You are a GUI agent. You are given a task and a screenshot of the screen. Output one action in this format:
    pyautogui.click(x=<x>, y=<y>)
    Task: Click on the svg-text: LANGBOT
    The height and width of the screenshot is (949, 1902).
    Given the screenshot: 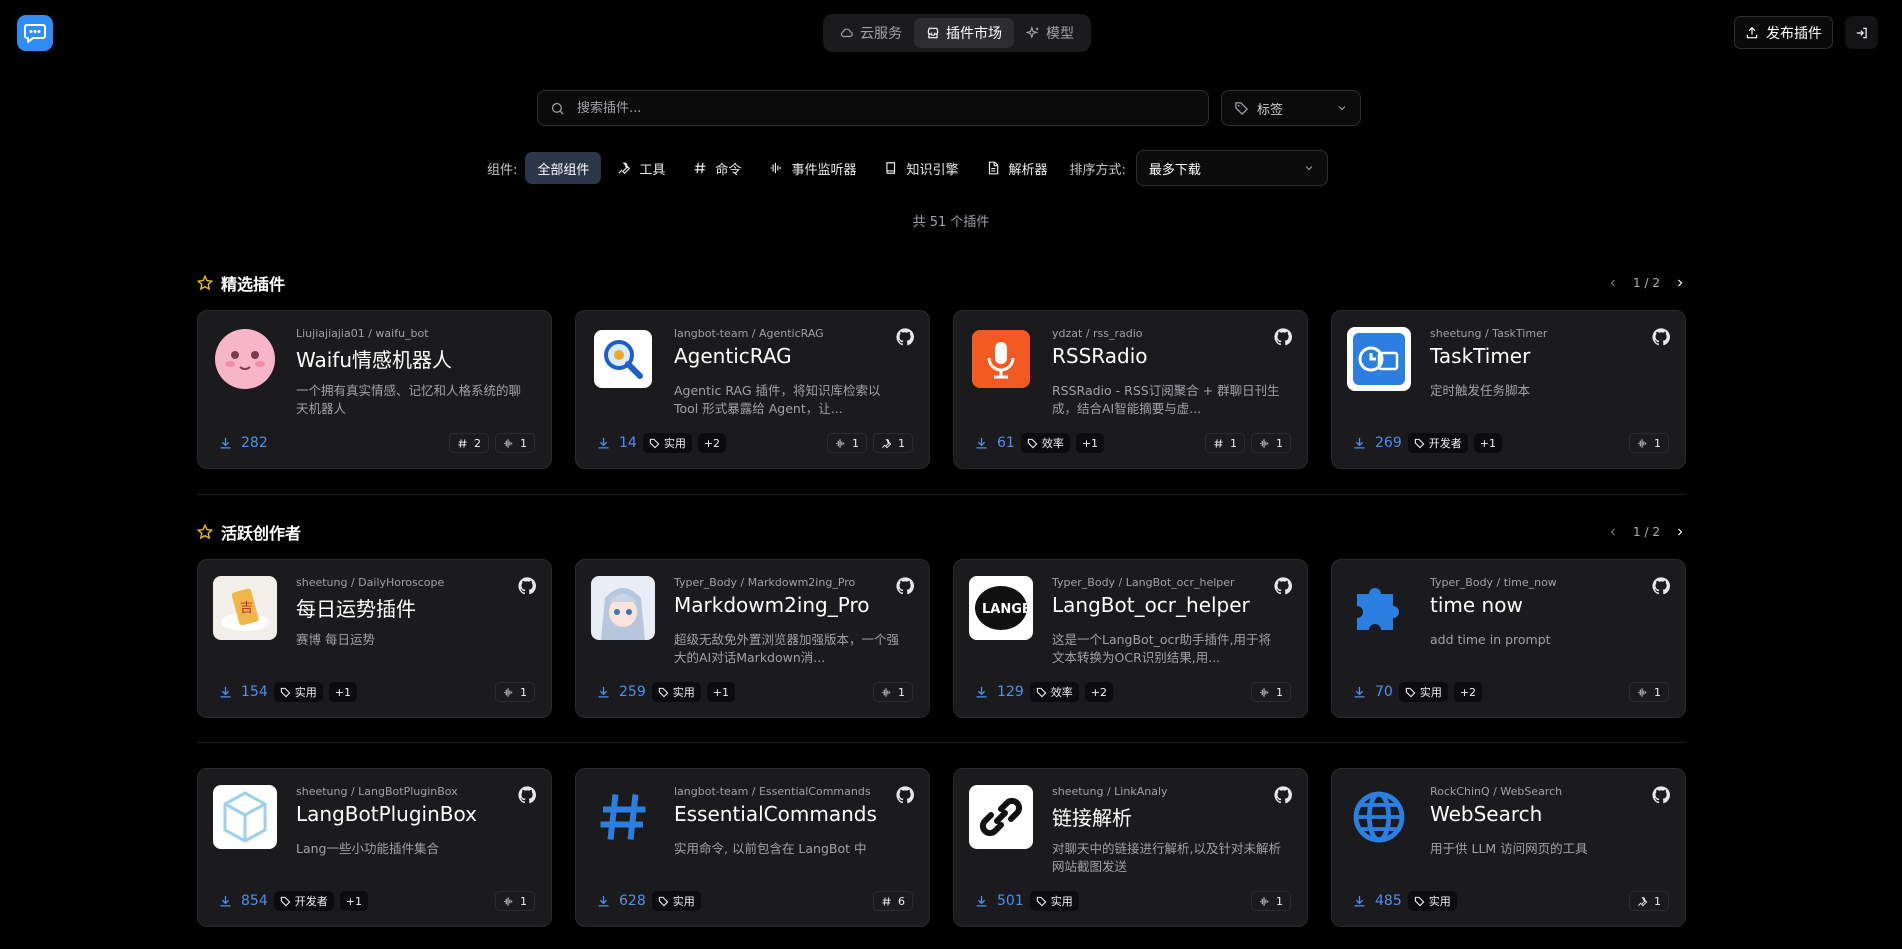 What is the action you would take?
    pyautogui.click(x=1007, y=609)
    